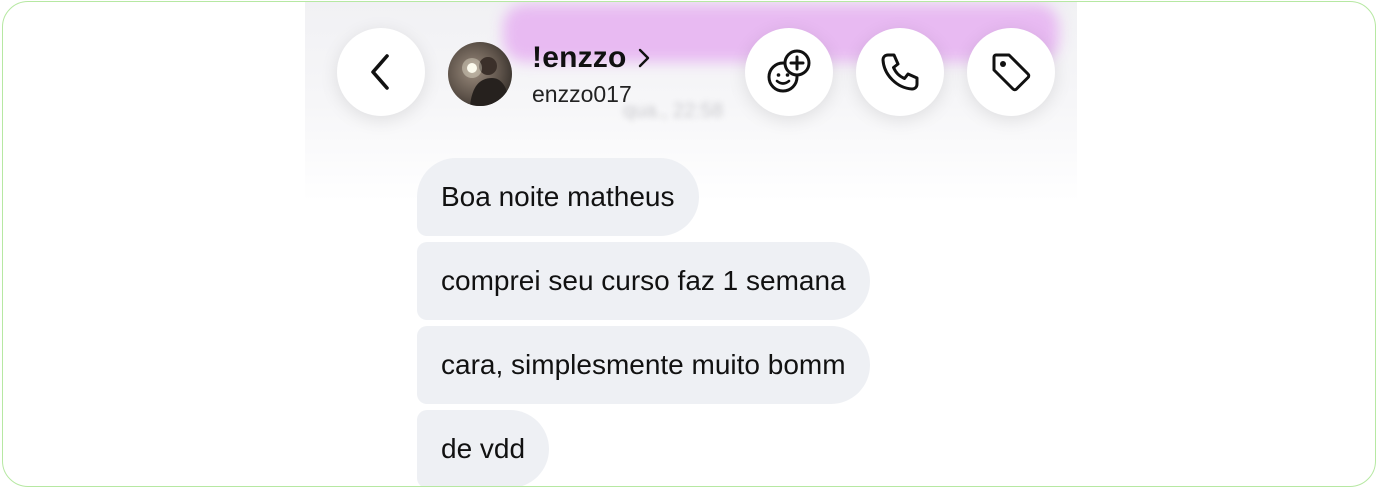  Describe the element at coordinates (483, 448) in the screenshot. I see `message-bubble: de vdd` at that location.